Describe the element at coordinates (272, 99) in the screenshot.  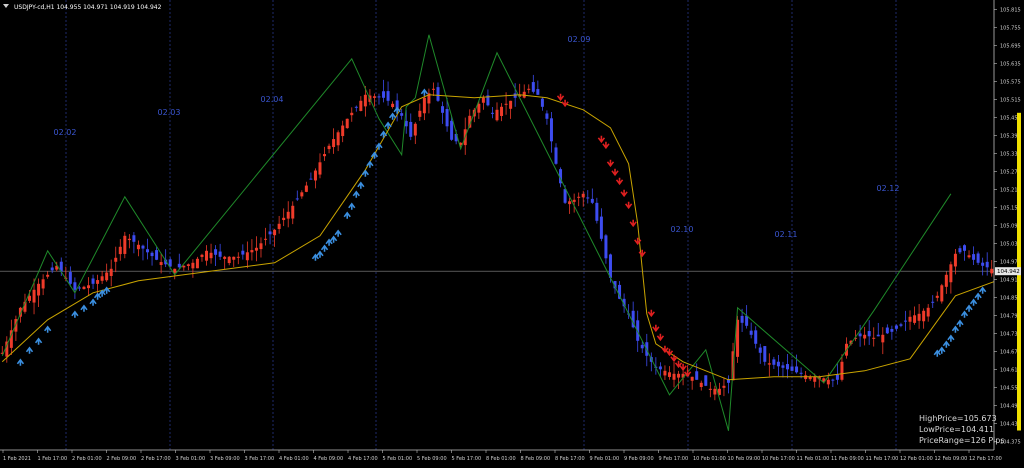
I see `day-label: 02.04` at that location.